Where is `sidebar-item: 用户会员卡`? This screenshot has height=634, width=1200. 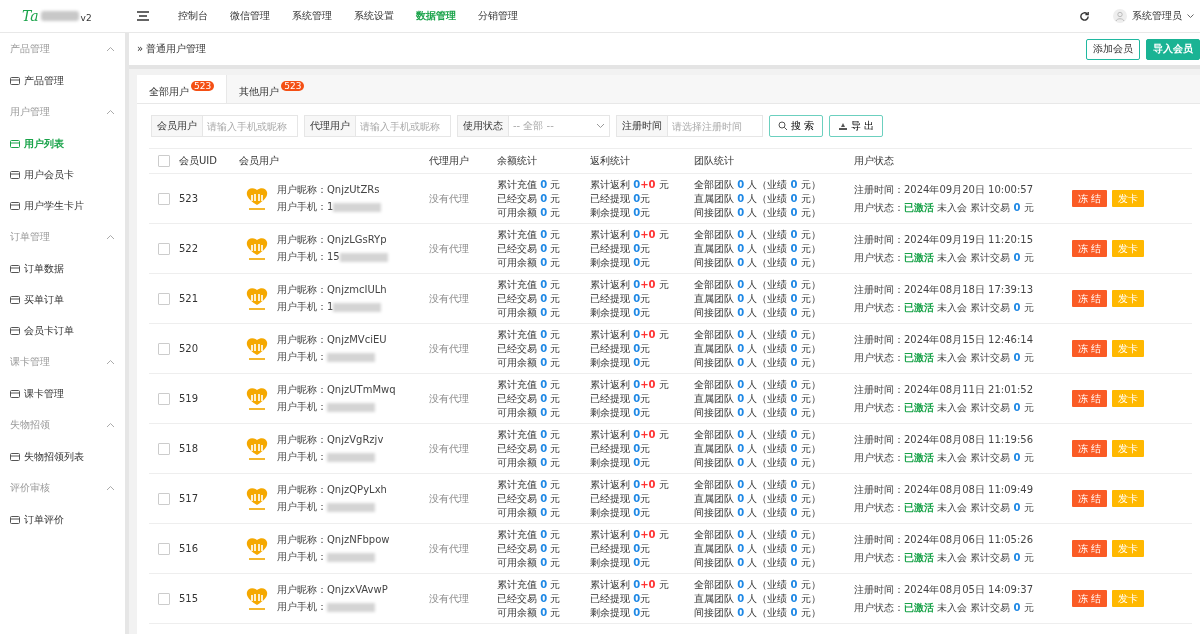 sidebar-item: 用户会员卡 is located at coordinates (62, 174).